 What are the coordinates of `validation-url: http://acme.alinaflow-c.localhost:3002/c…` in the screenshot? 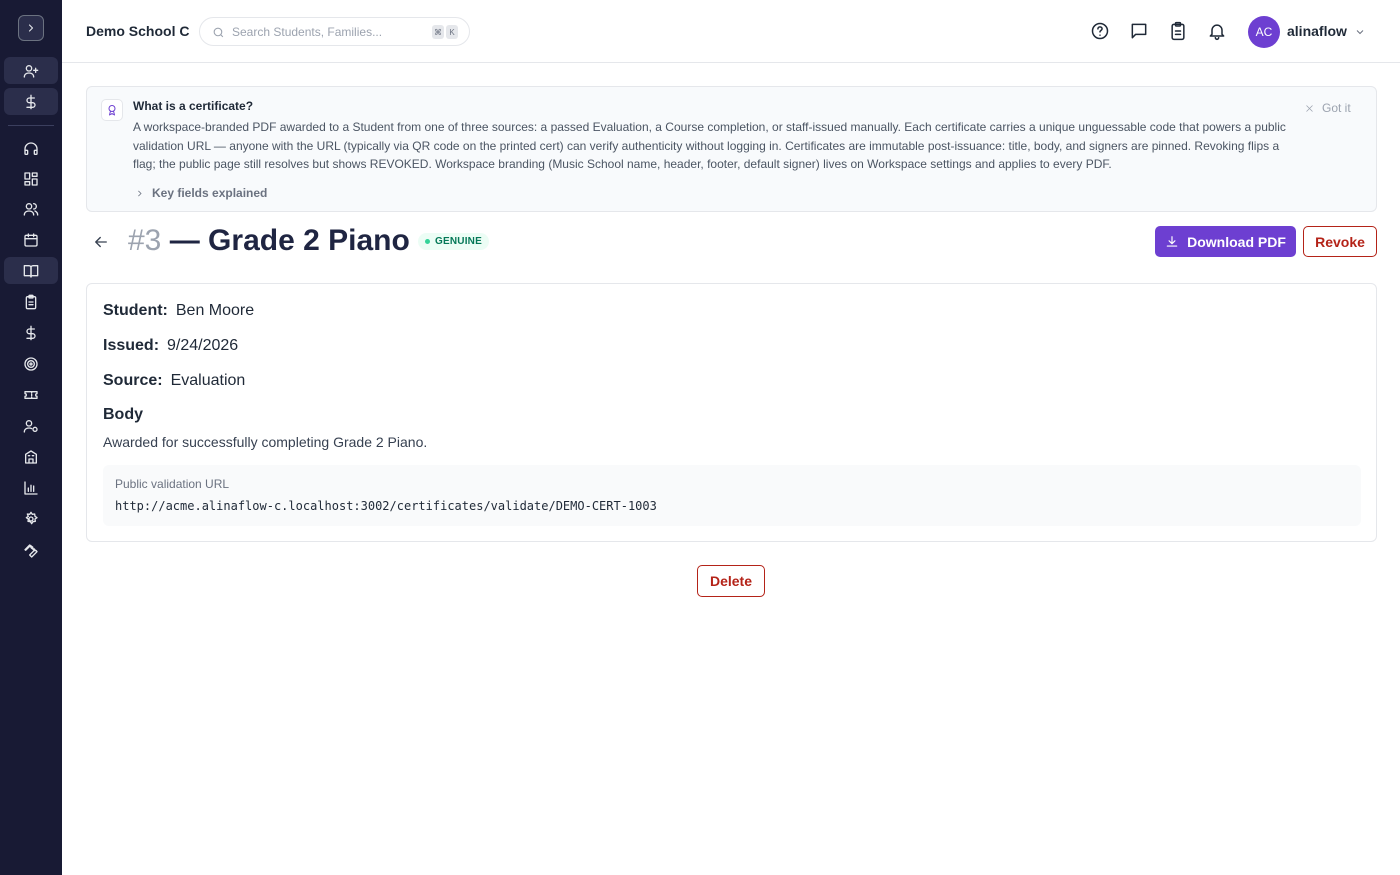 It's located at (386, 506).